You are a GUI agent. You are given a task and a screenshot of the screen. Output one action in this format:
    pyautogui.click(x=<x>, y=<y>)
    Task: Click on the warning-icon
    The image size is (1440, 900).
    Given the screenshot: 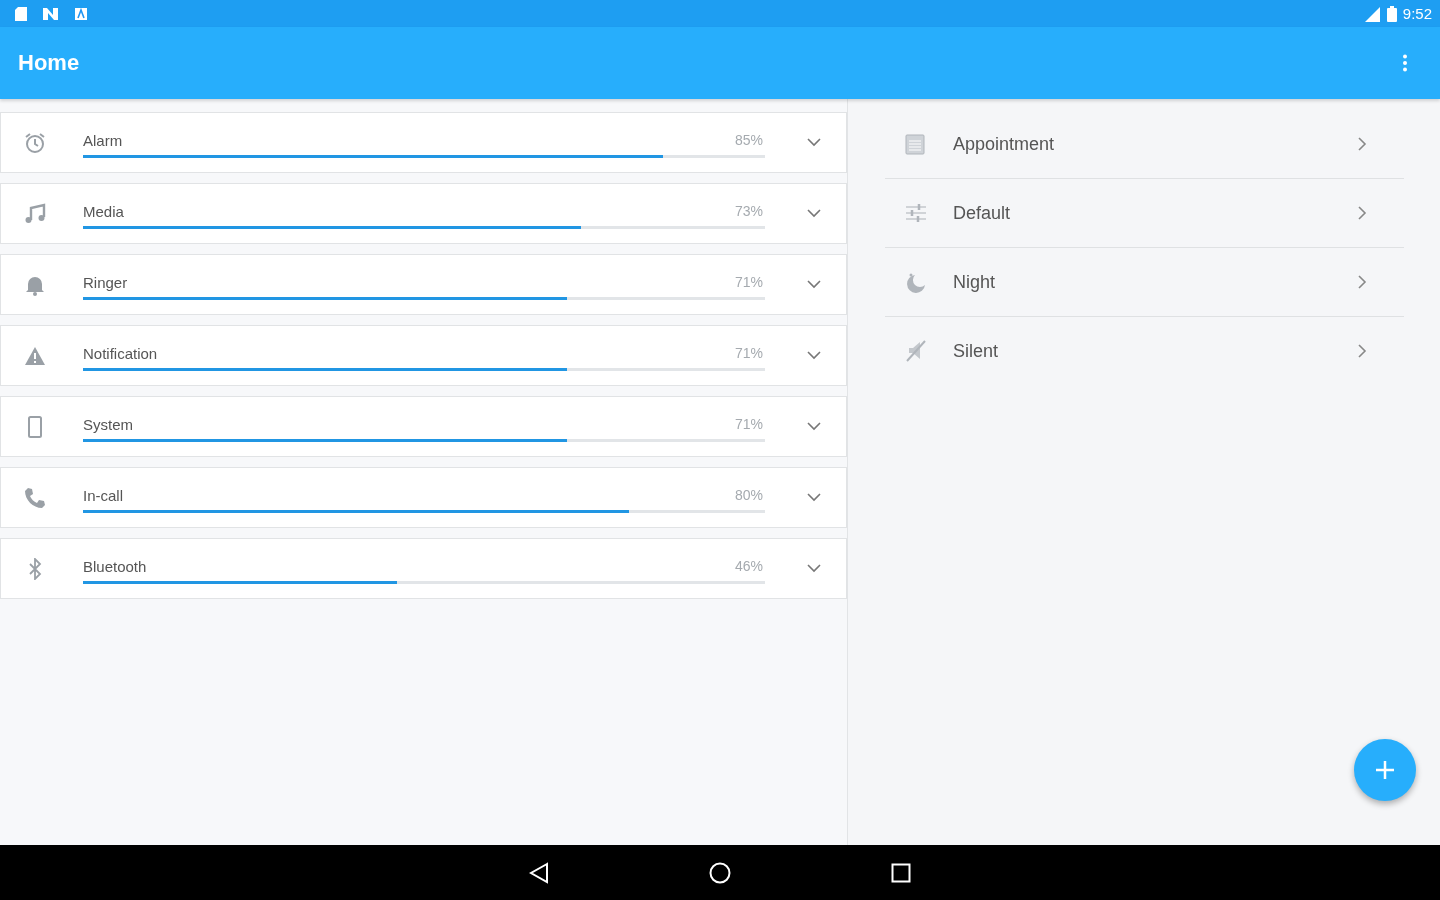 What is the action you would take?
    pyautogui.click(x=35, y=355)
    